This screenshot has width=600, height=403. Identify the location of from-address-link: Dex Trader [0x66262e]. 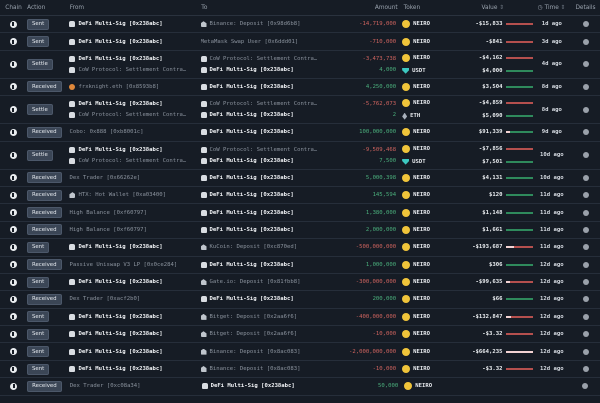
(134, 178).